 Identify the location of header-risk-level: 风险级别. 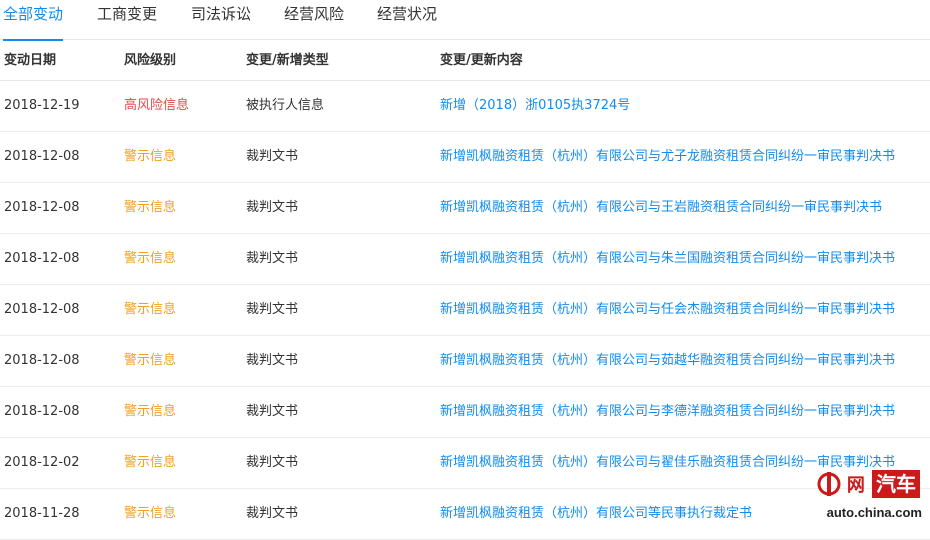
(150, 60).